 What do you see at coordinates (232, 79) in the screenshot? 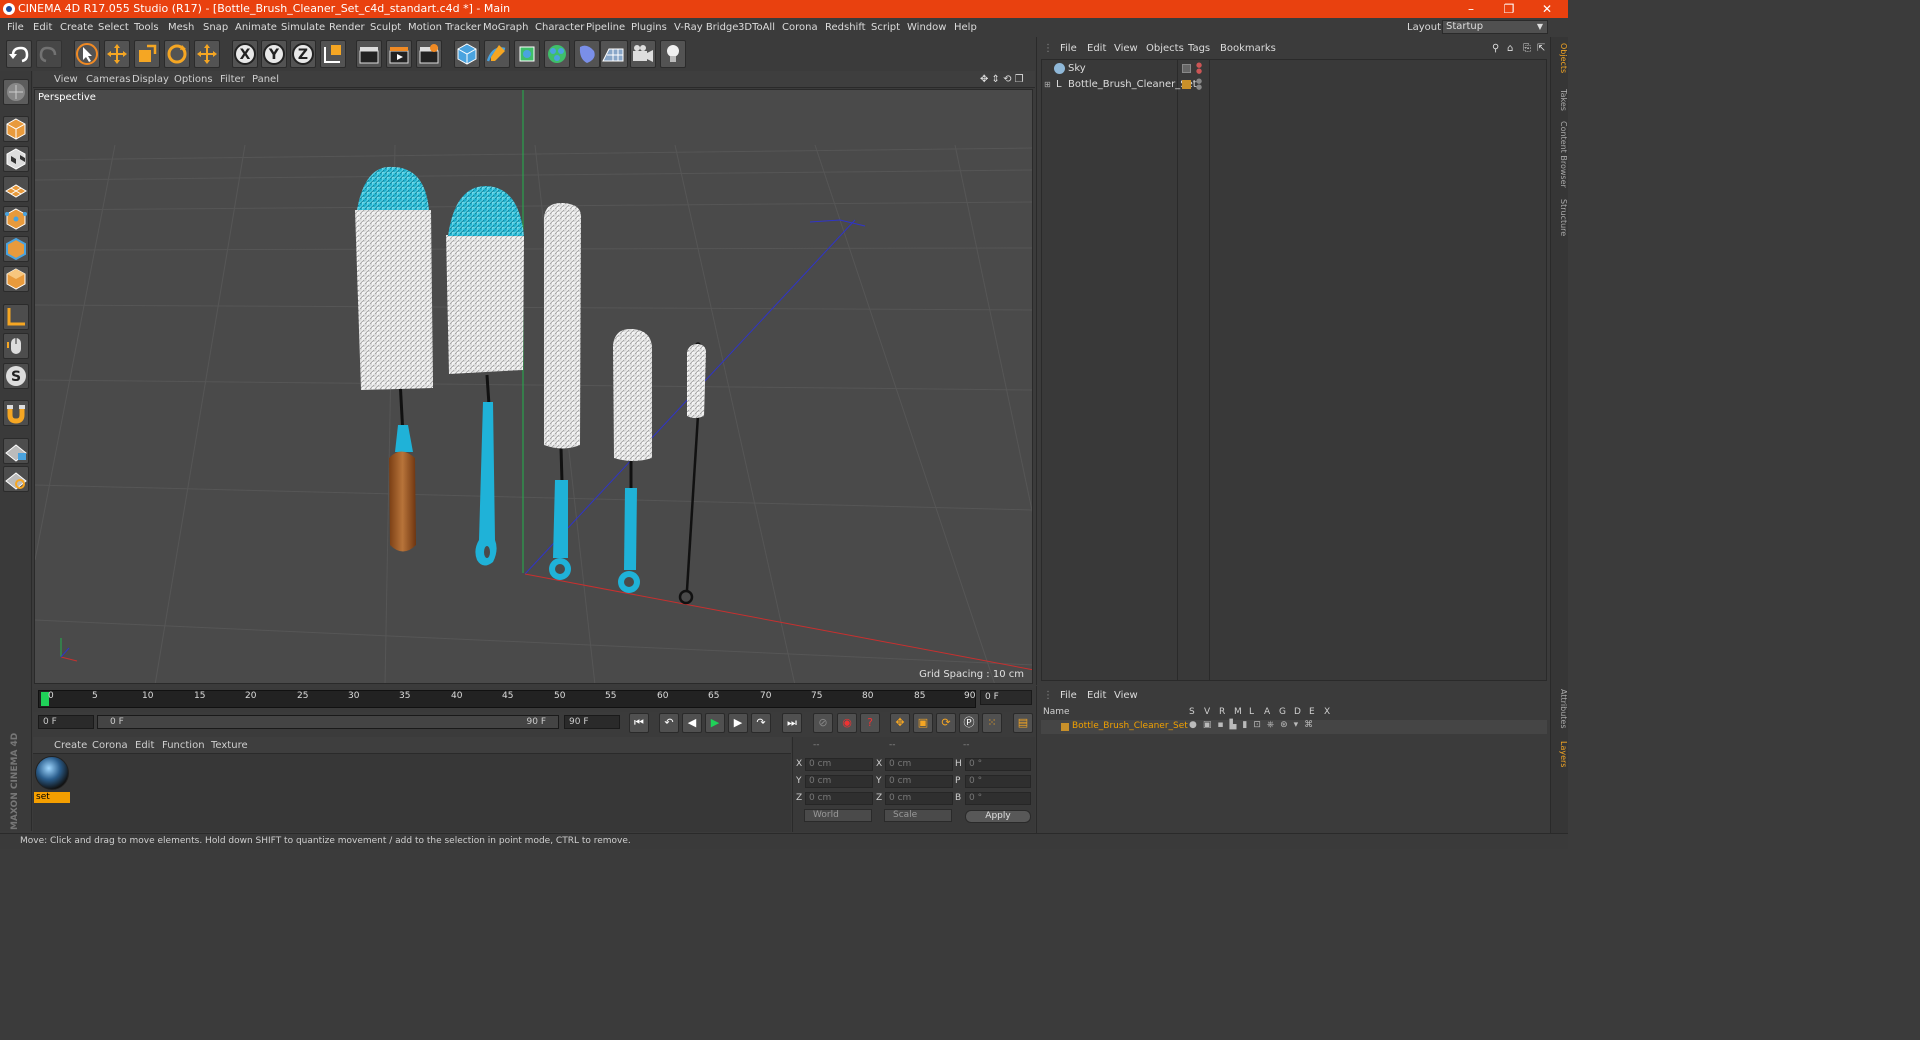
I see `viewport-menu-filter: Filter` at bounding box center [232, 79].